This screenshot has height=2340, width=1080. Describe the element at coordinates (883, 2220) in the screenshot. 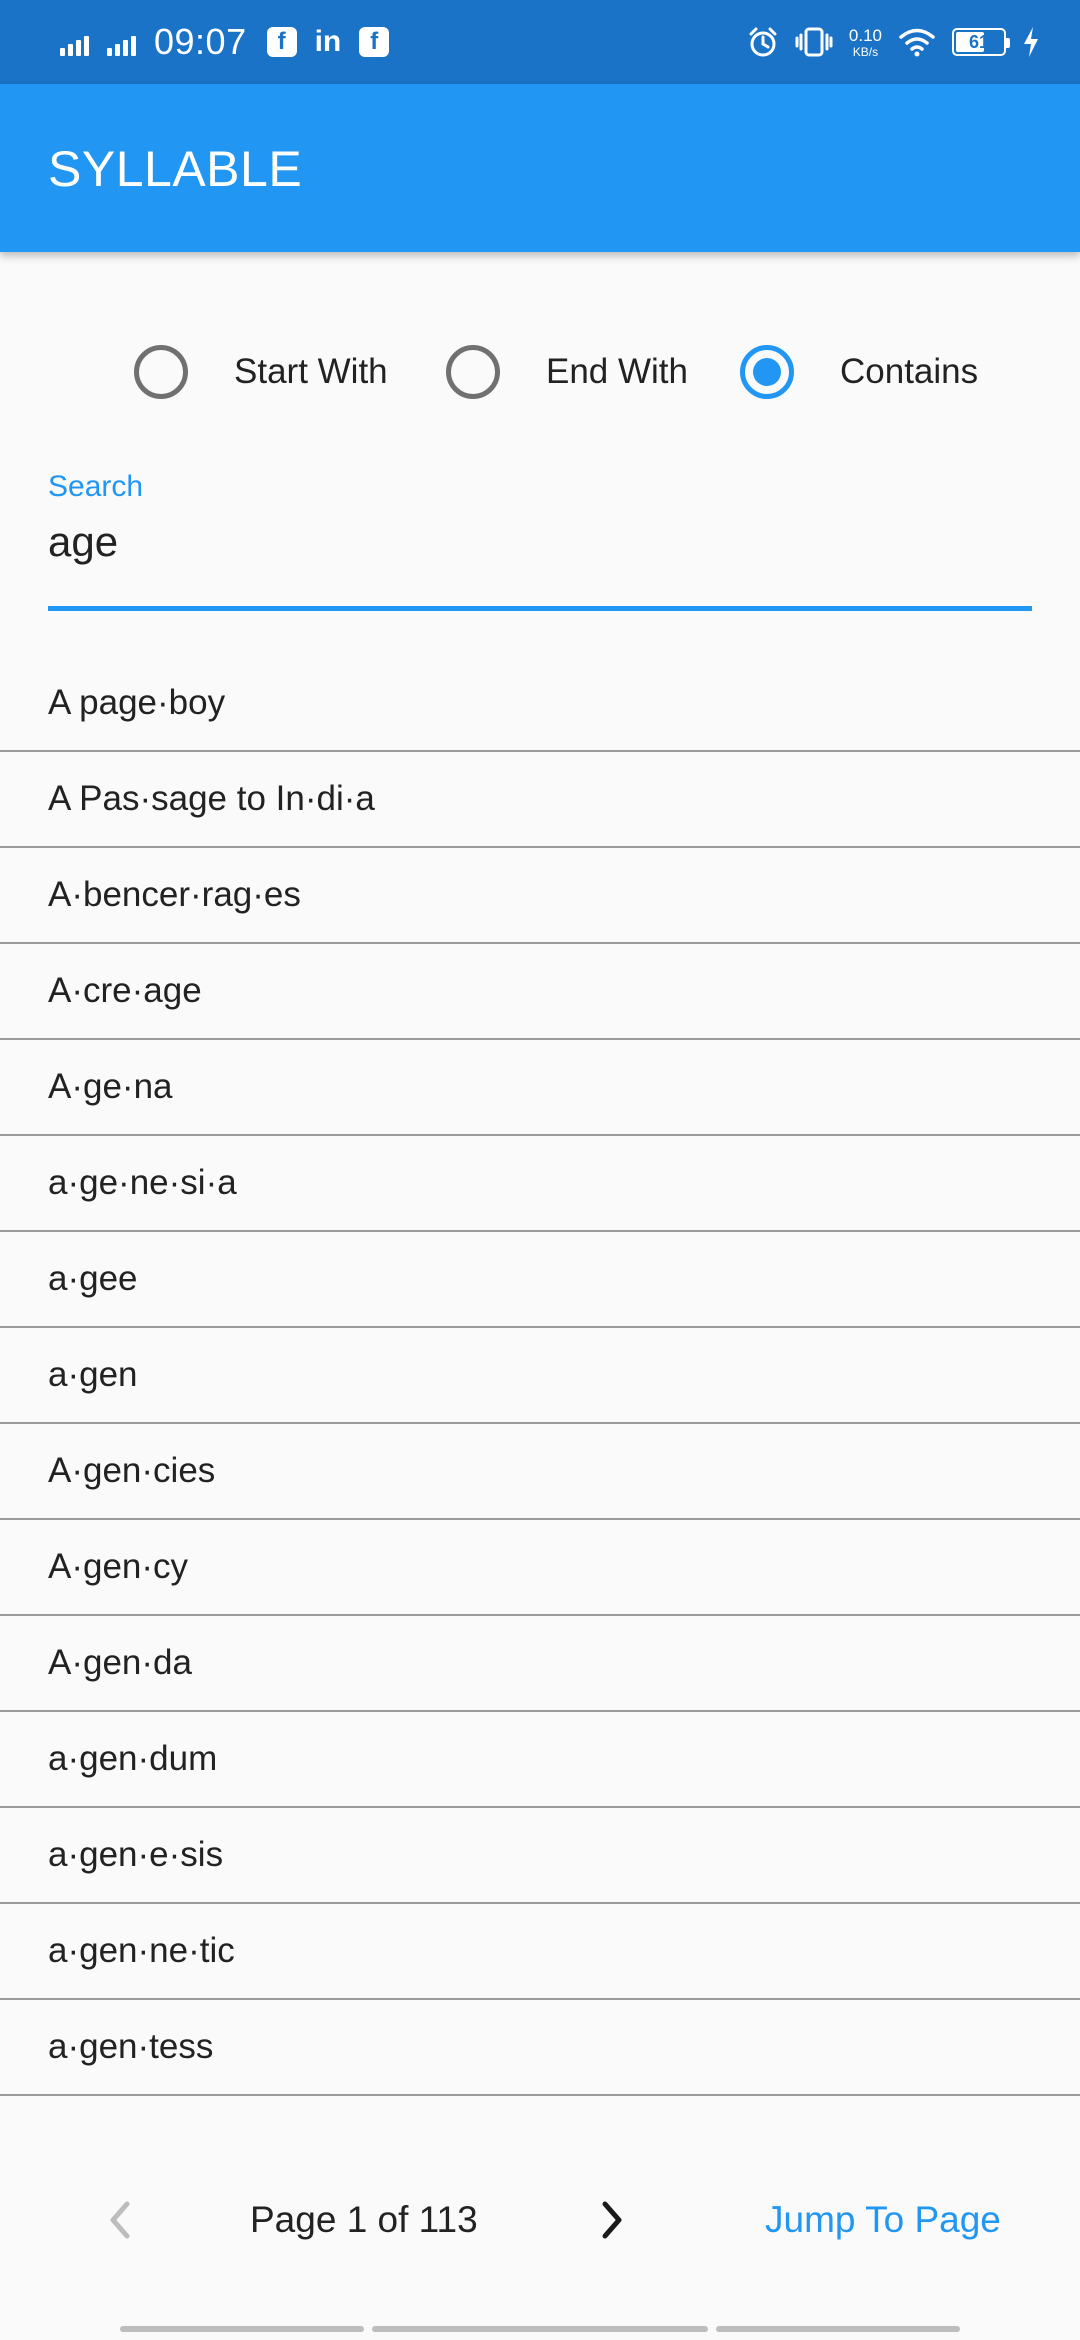

I see `jump-to-page-button: Jump To Page` at that location.